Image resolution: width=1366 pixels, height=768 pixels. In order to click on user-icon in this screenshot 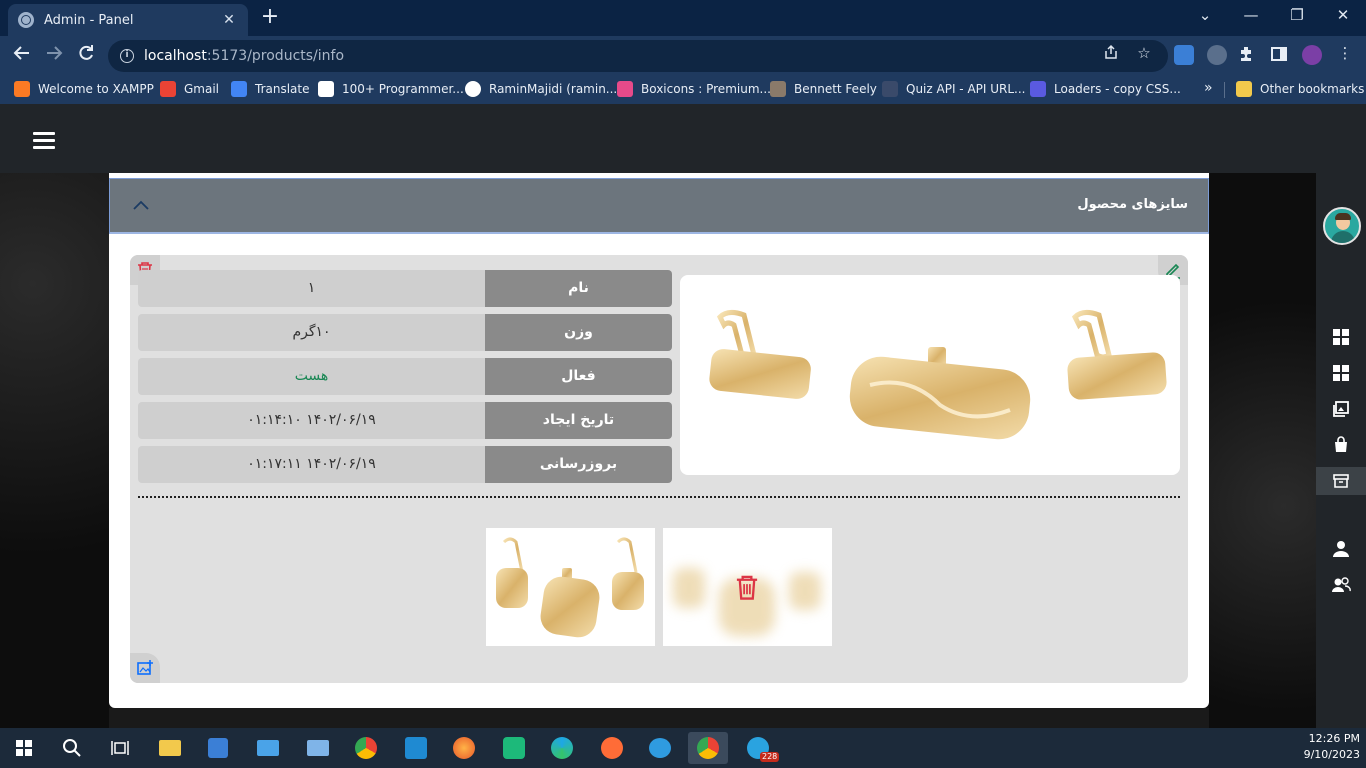, I will do `click(1341, 549)`.